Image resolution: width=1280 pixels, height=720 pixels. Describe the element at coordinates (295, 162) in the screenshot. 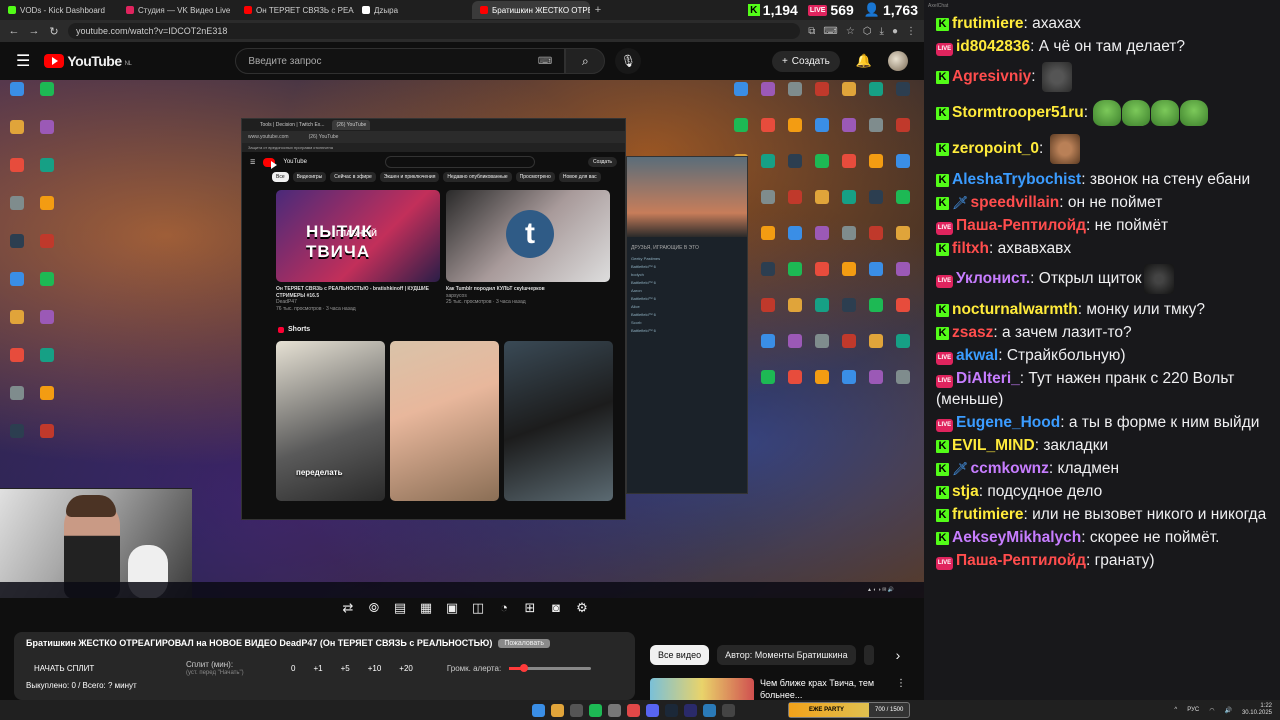

I see `captured-yt-logo: YouTube` at that location.